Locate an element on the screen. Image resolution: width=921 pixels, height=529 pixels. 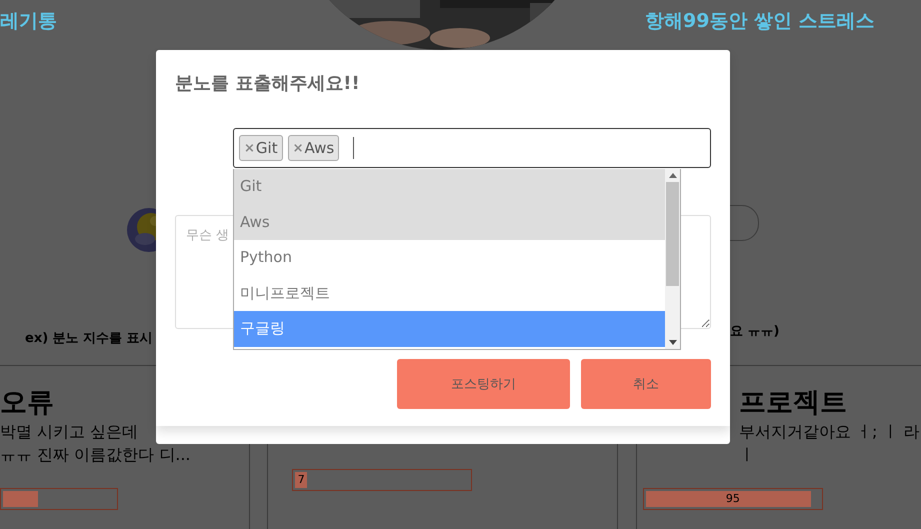
scroll-down-icon is located at coordinates (672, 342).